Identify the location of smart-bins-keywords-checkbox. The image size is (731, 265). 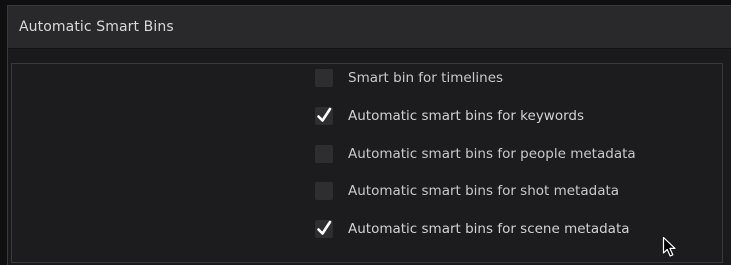
(324, 116).